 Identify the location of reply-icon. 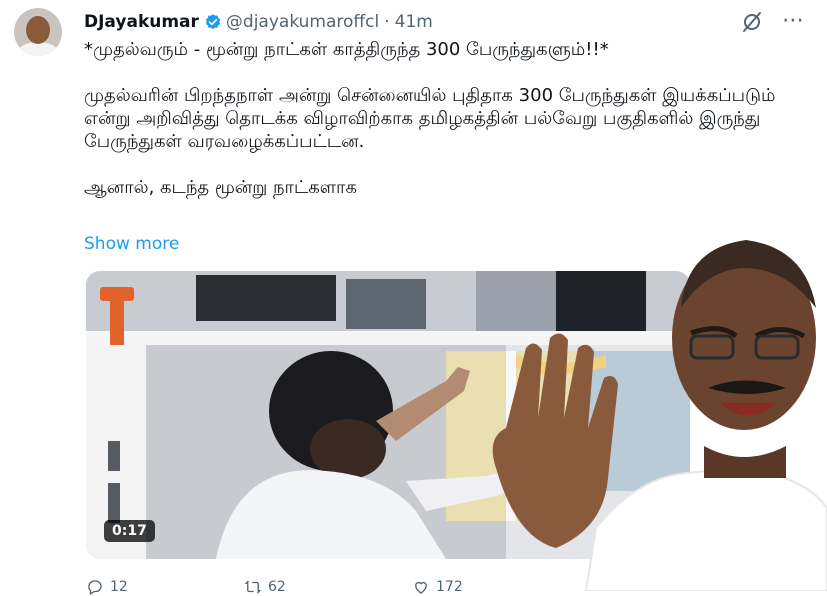
(95, 587).